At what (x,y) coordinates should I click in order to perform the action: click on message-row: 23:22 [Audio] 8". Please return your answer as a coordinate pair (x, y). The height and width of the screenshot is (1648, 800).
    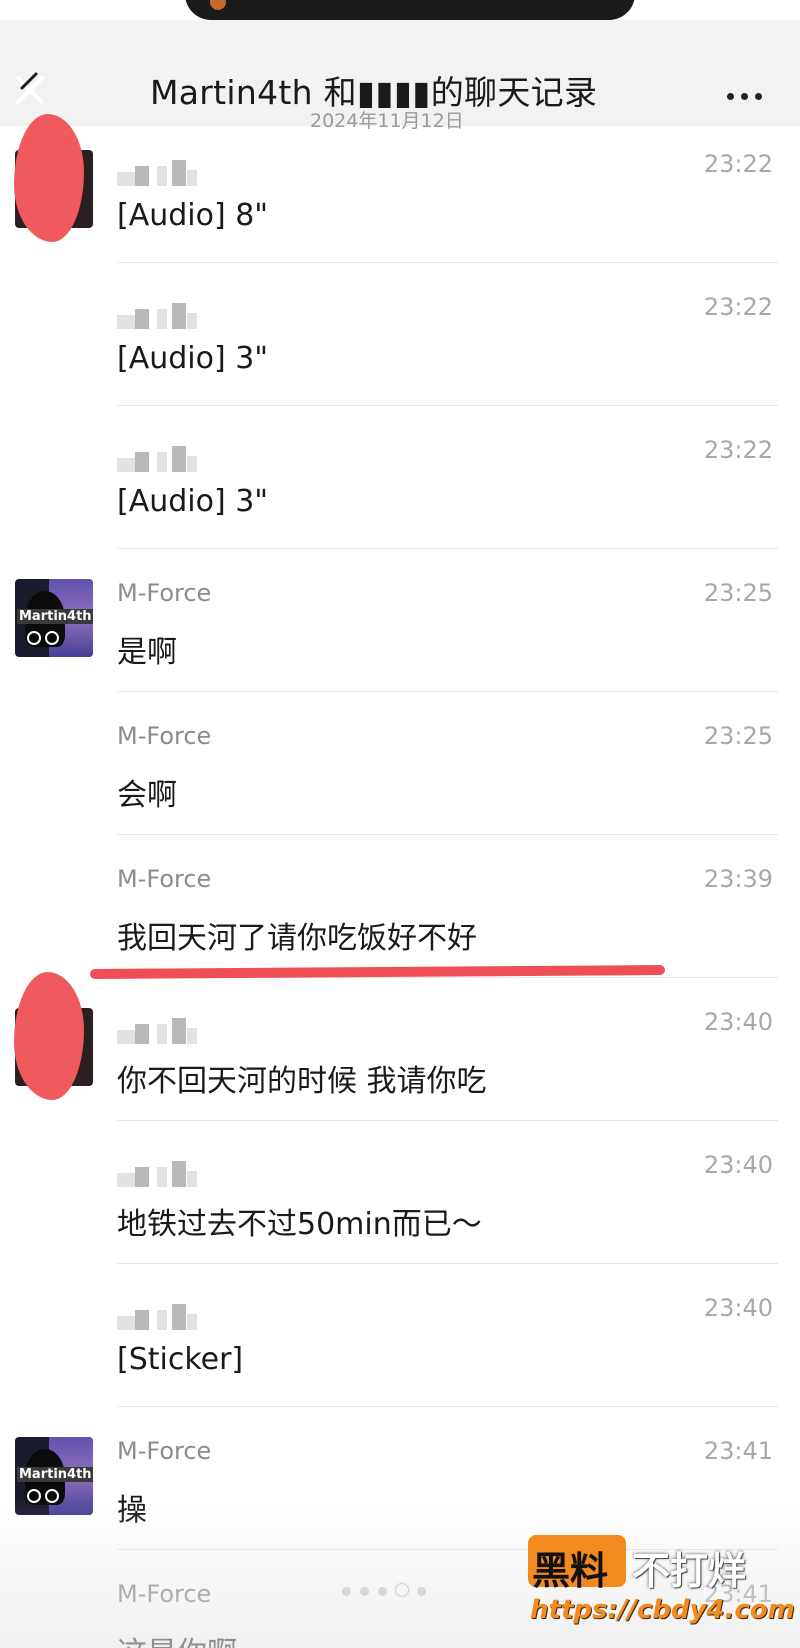
    Looking at the image, I should click on (400, 188).